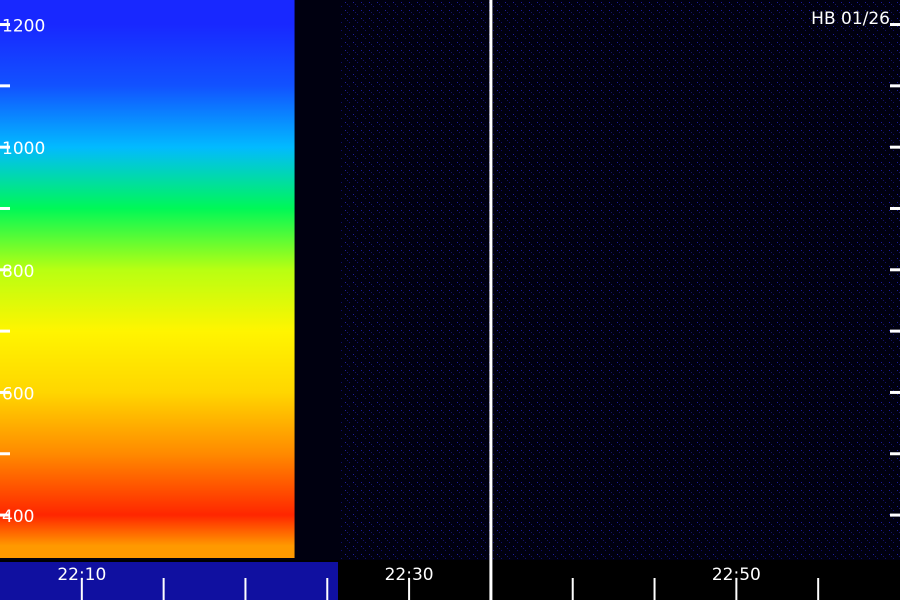  I want to click on station-label: HB 01/26, so click(850, 19).